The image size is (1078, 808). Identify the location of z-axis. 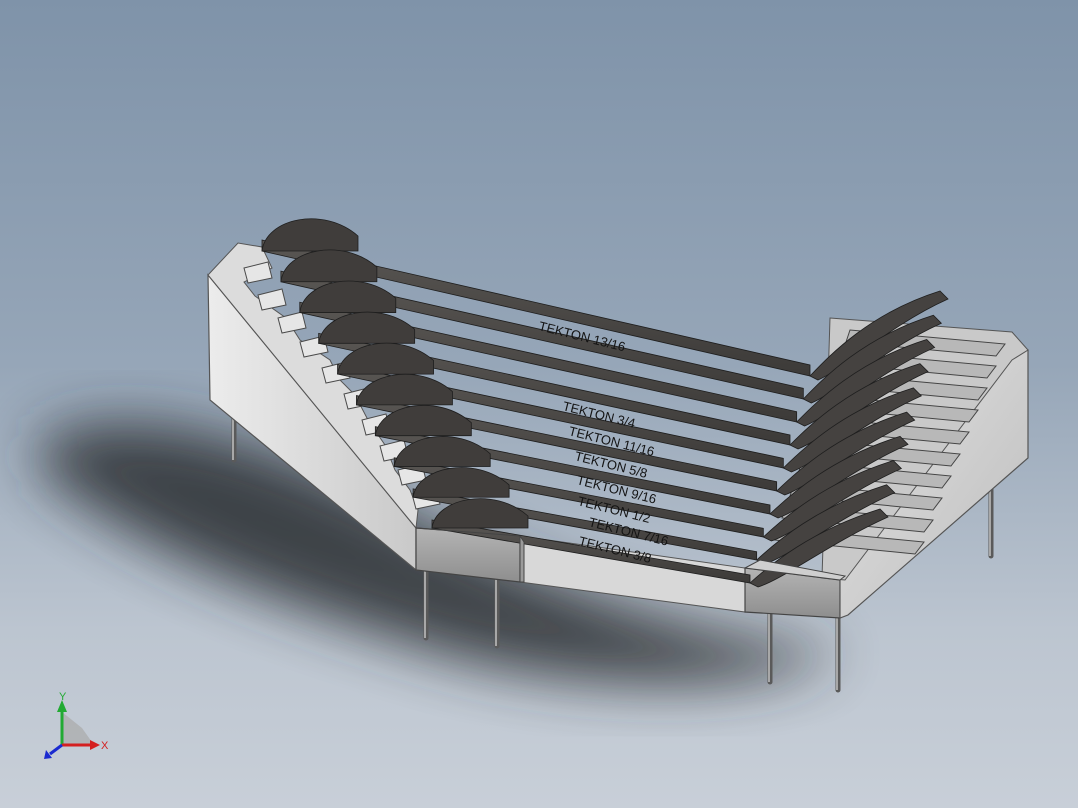
(56, 749).